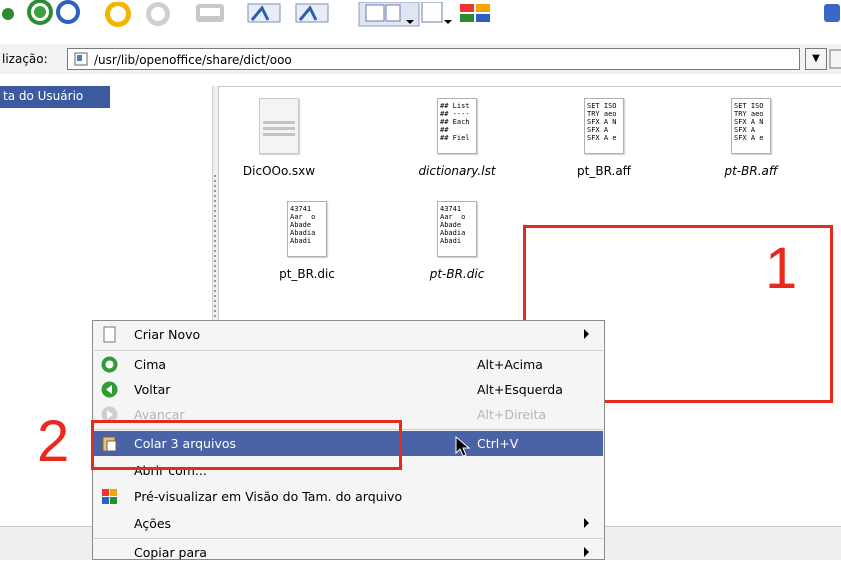 The width and height of the screenshot is (841, 565). Describe the element at coordinates (158, 18) in the screenshot. I see `stop-icon` at that location.